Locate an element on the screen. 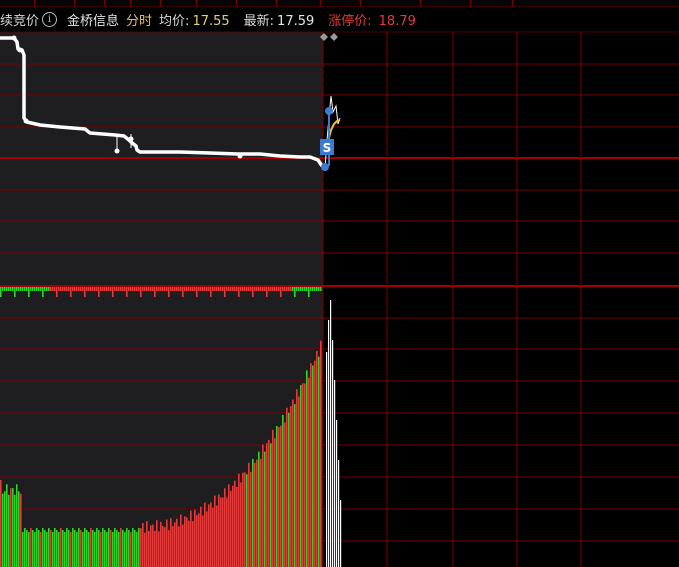  price-dot is located at coordinates (14, 38).